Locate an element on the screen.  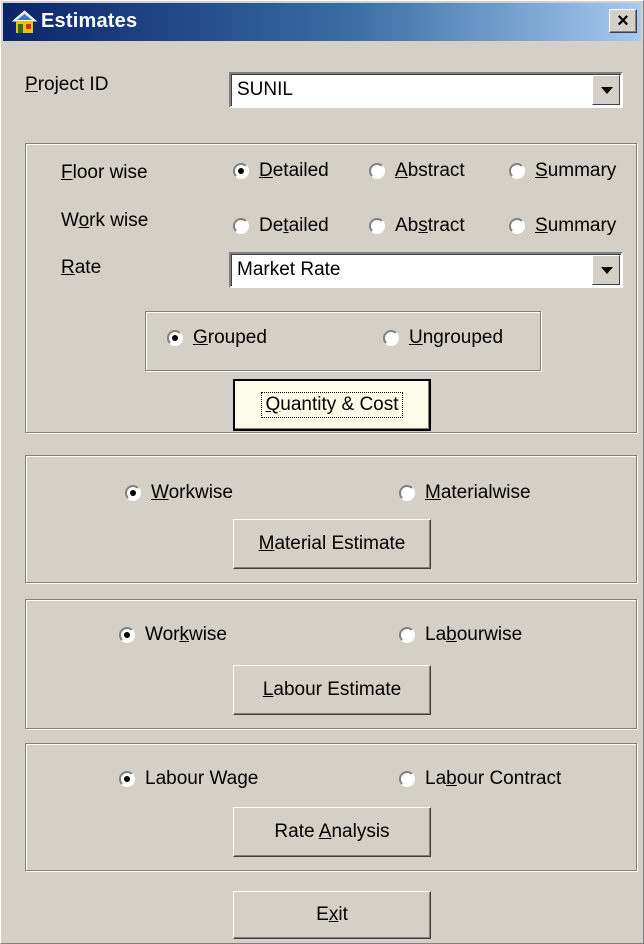
floor-wise-abstract-radio: Abstract is located at coordinates (417, 171).